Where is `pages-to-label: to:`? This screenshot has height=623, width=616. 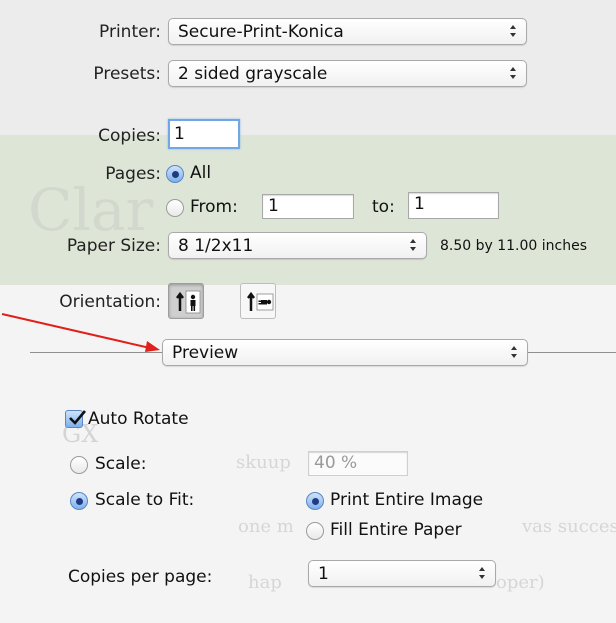
pages-to-label: to: is located at coordinates (383, 207).